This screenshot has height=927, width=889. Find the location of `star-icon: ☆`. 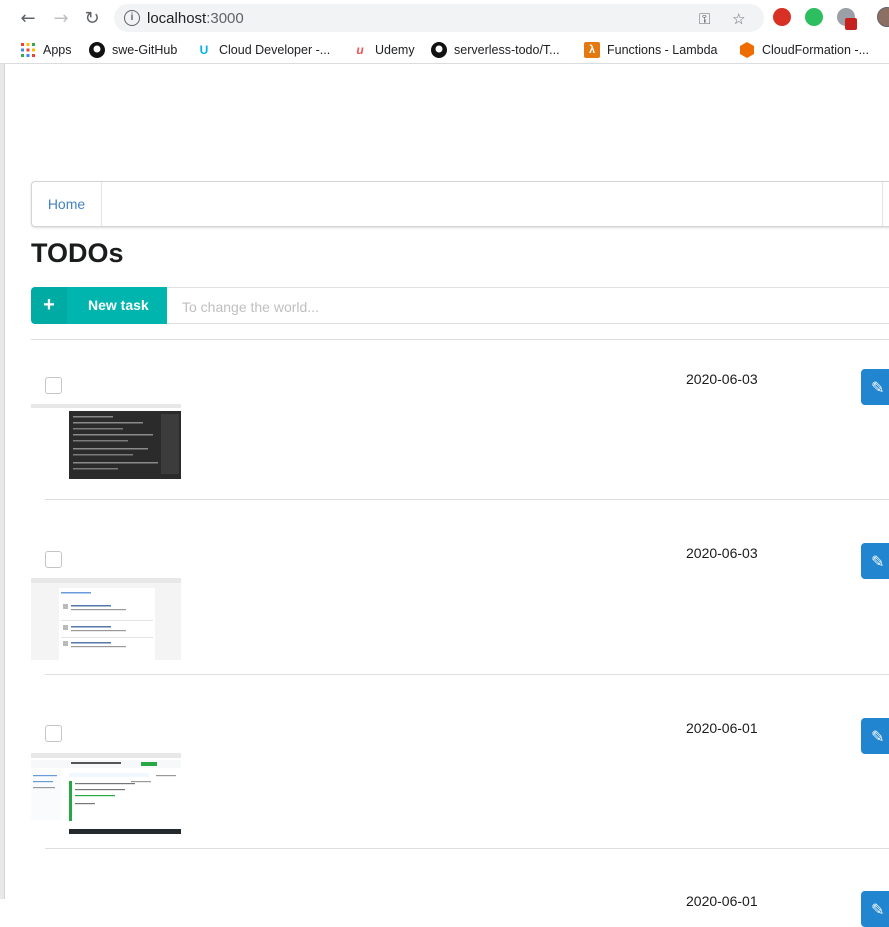

star-icon: ☆ is located at coordinates (738, 19).